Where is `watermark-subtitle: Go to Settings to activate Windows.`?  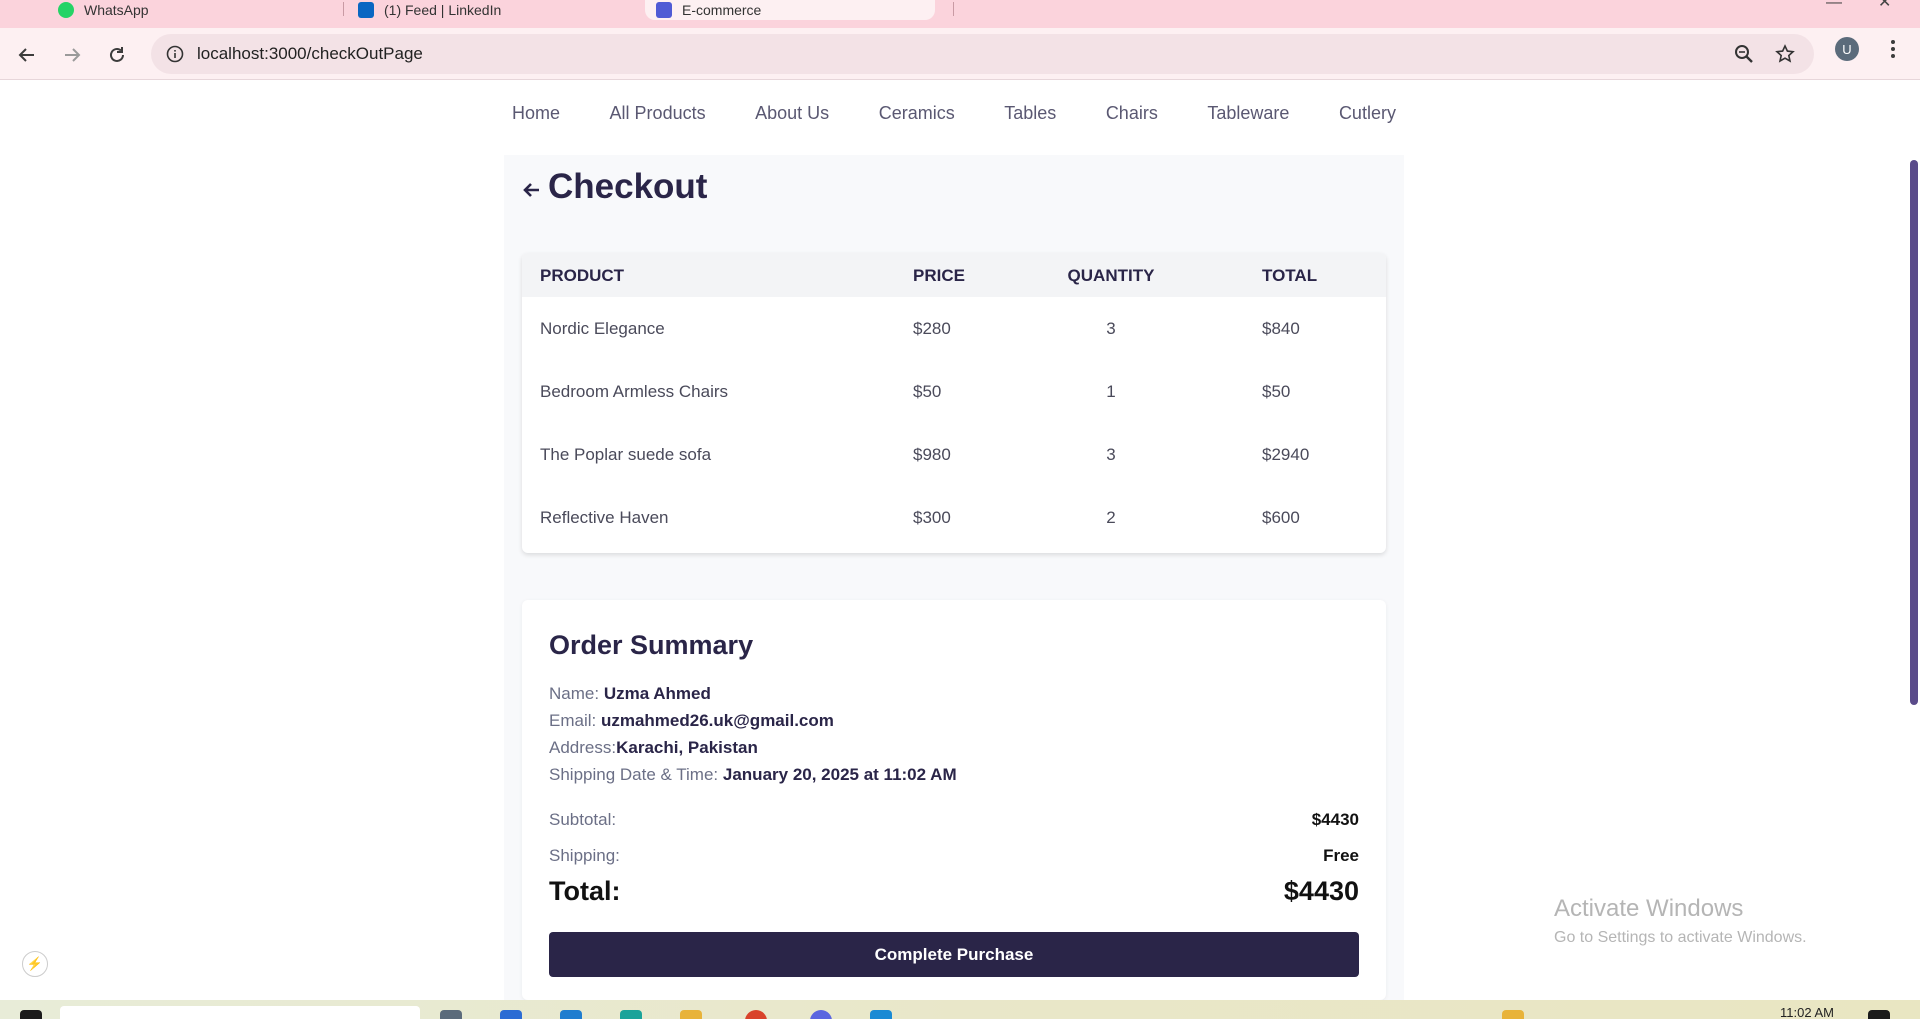 watermark-subtitle: Go to Settings to activate Windows. is located at coordinates (1680, 937).